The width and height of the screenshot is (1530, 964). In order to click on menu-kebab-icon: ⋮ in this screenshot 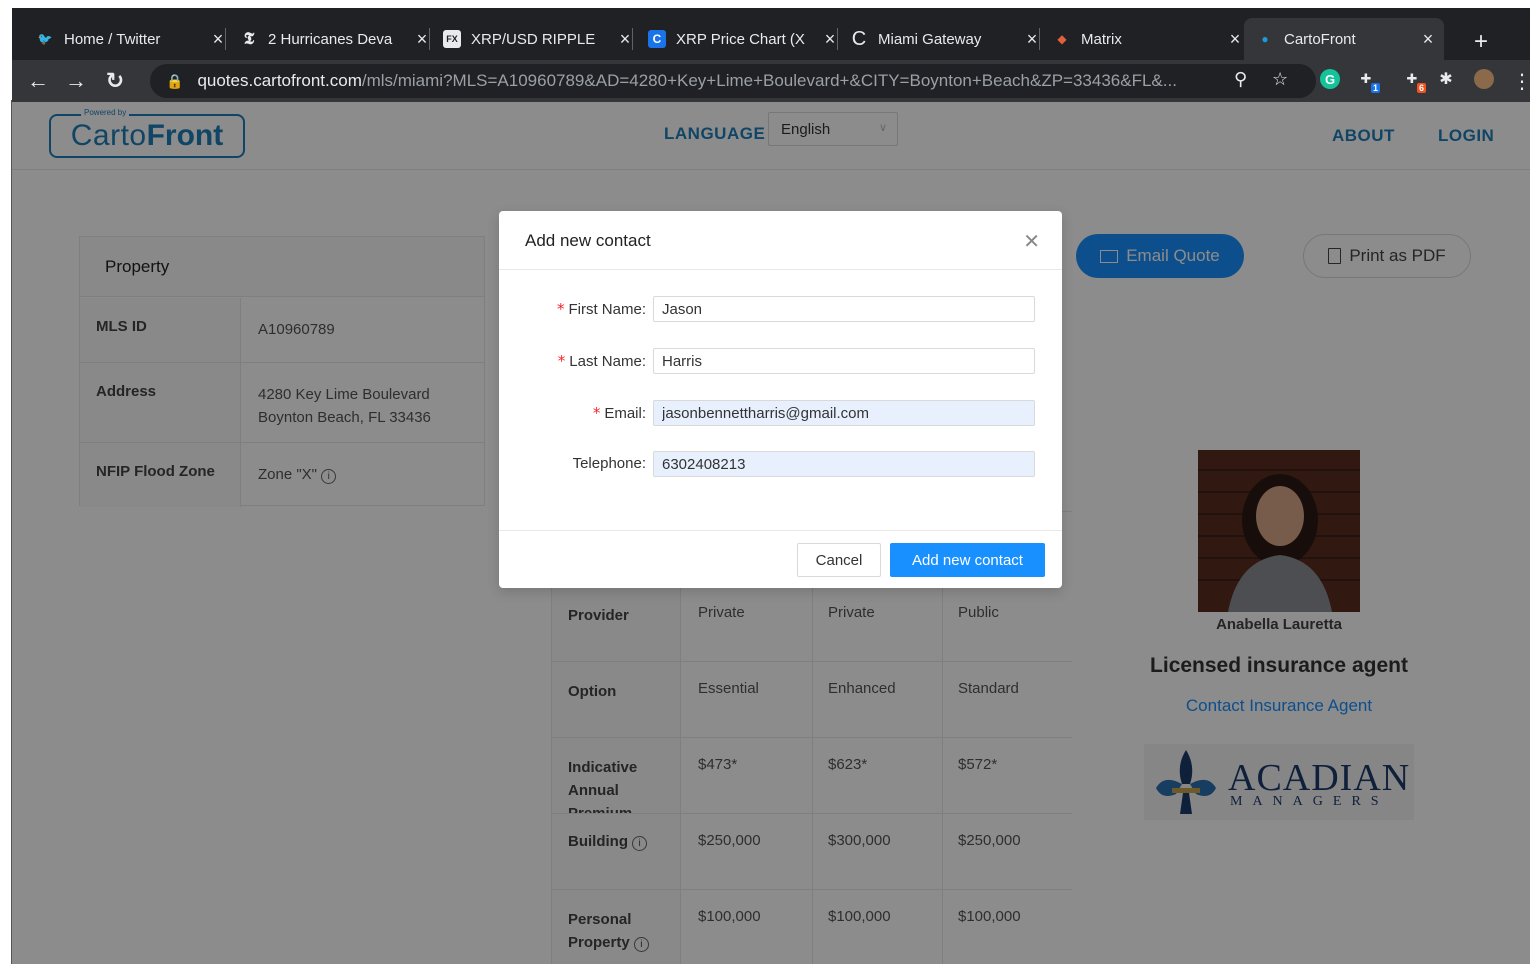, I will do `click(1521, 81)`.